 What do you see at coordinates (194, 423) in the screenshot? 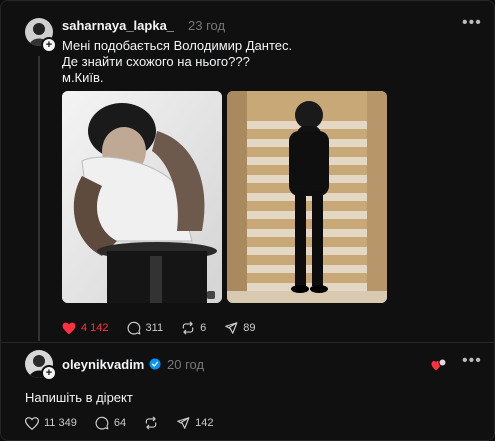
I see `share-button: 142` at bounding box center [194, 423].